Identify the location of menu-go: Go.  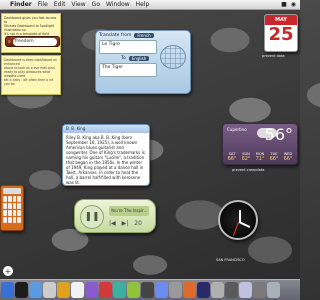
(96, 4).